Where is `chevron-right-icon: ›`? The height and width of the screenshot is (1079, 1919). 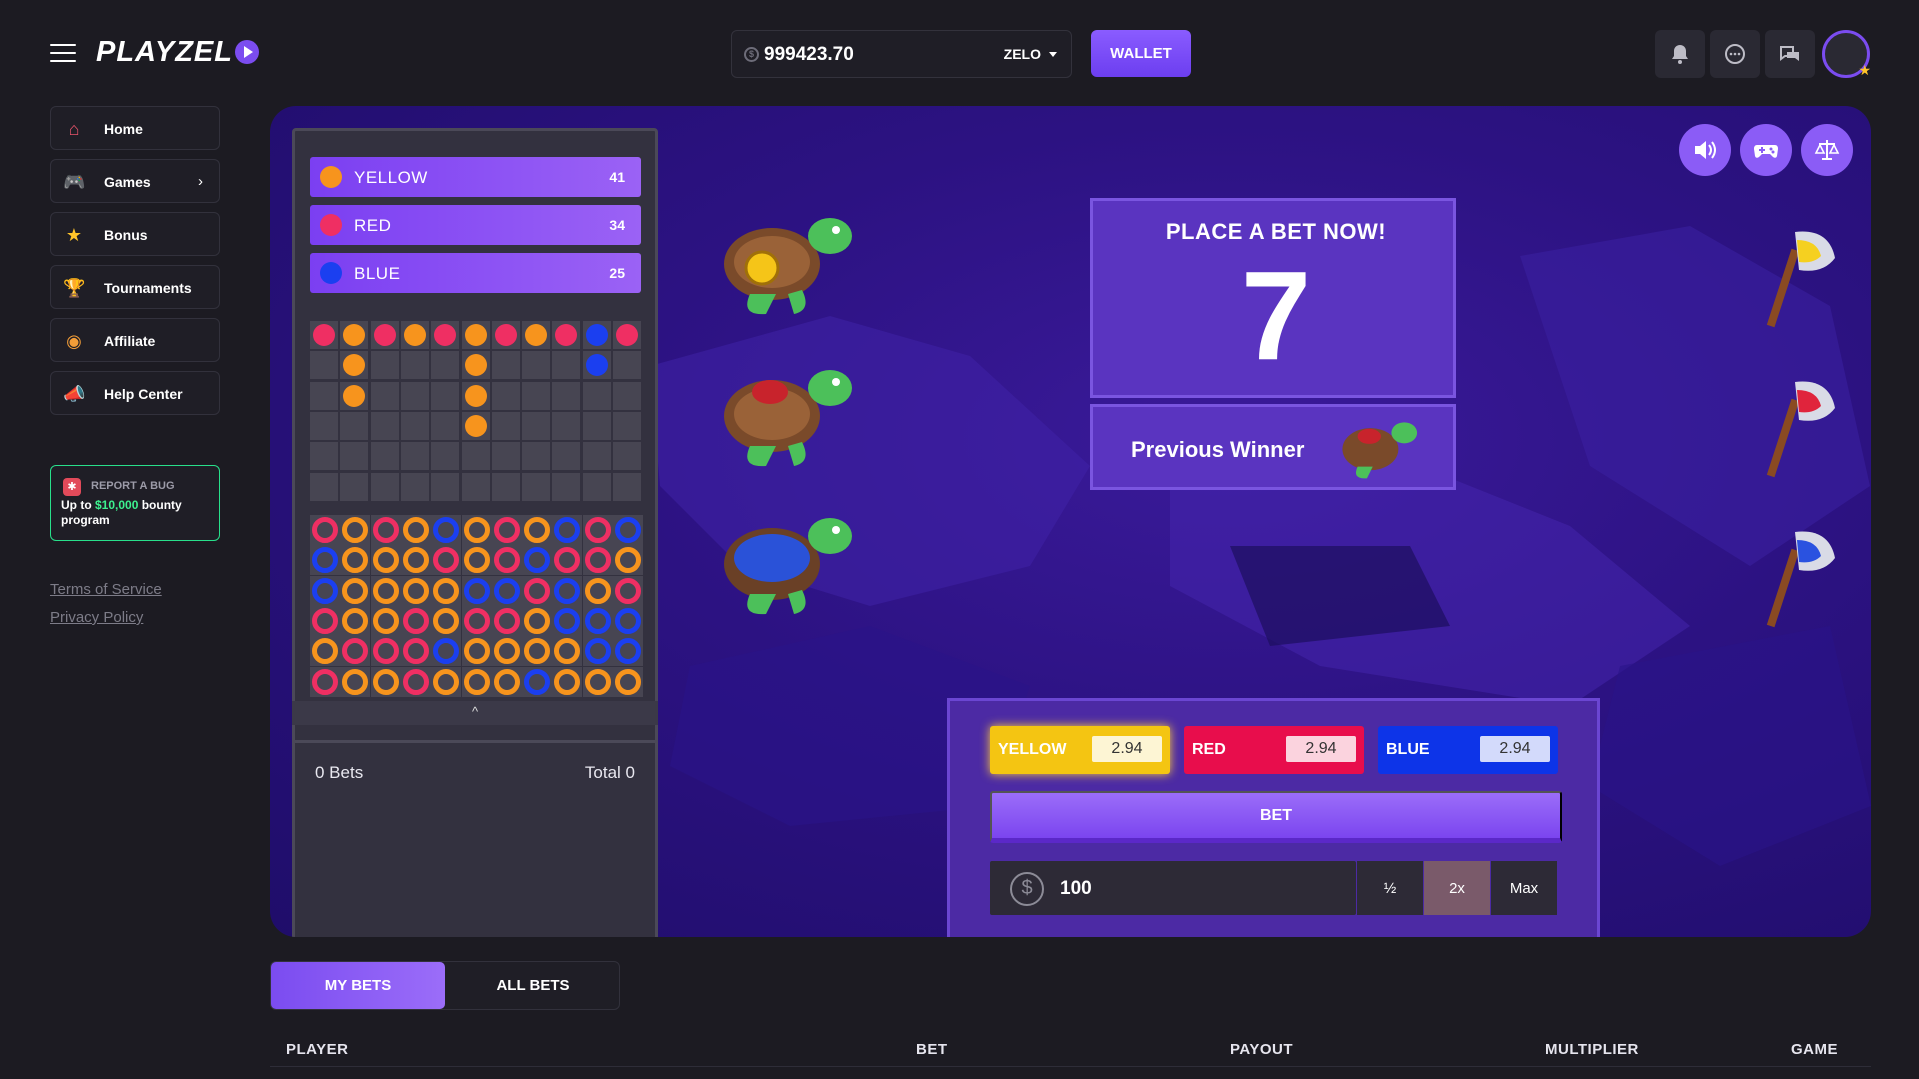
chevron-right-icon: › is located at coordinates (200, 181).